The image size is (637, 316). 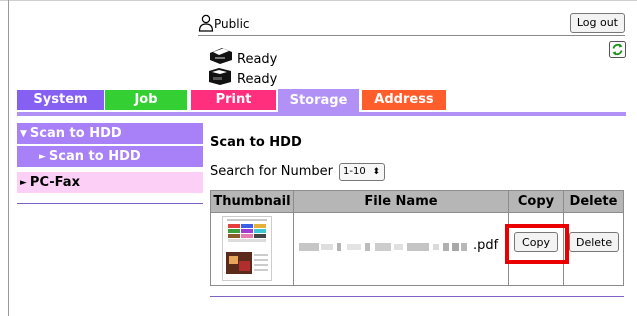 I want to click on number-range-select: 1-10 ⬍, so click(x=362, y=172).